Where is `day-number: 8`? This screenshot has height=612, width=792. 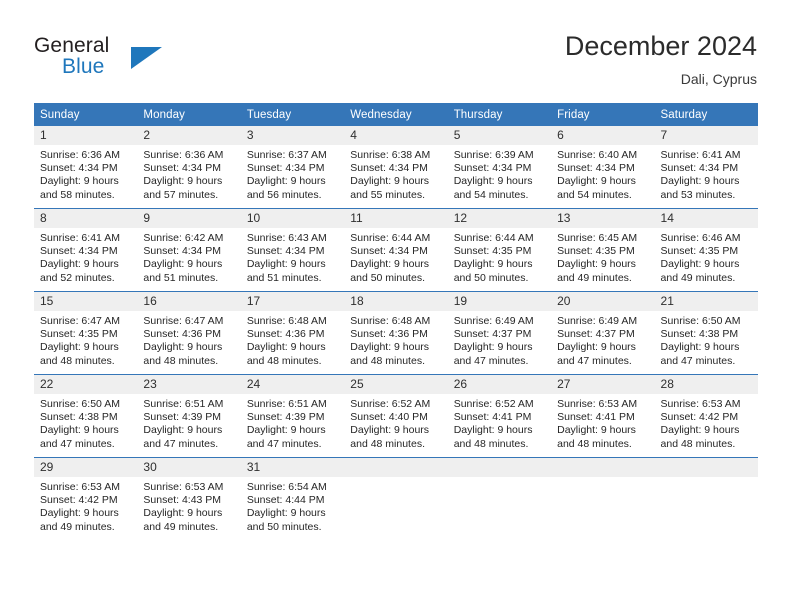
day-number: 8 is located at coordinates (43, 218).